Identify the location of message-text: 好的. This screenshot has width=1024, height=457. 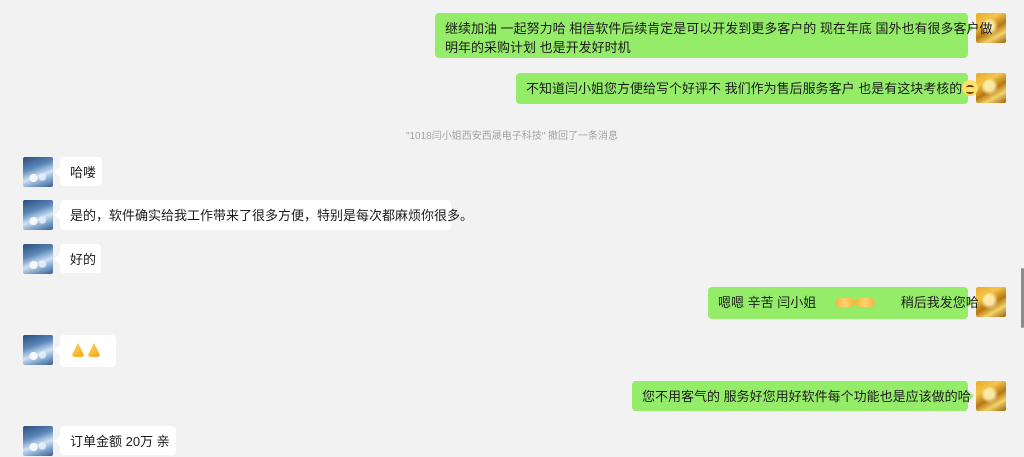
(83, 259).